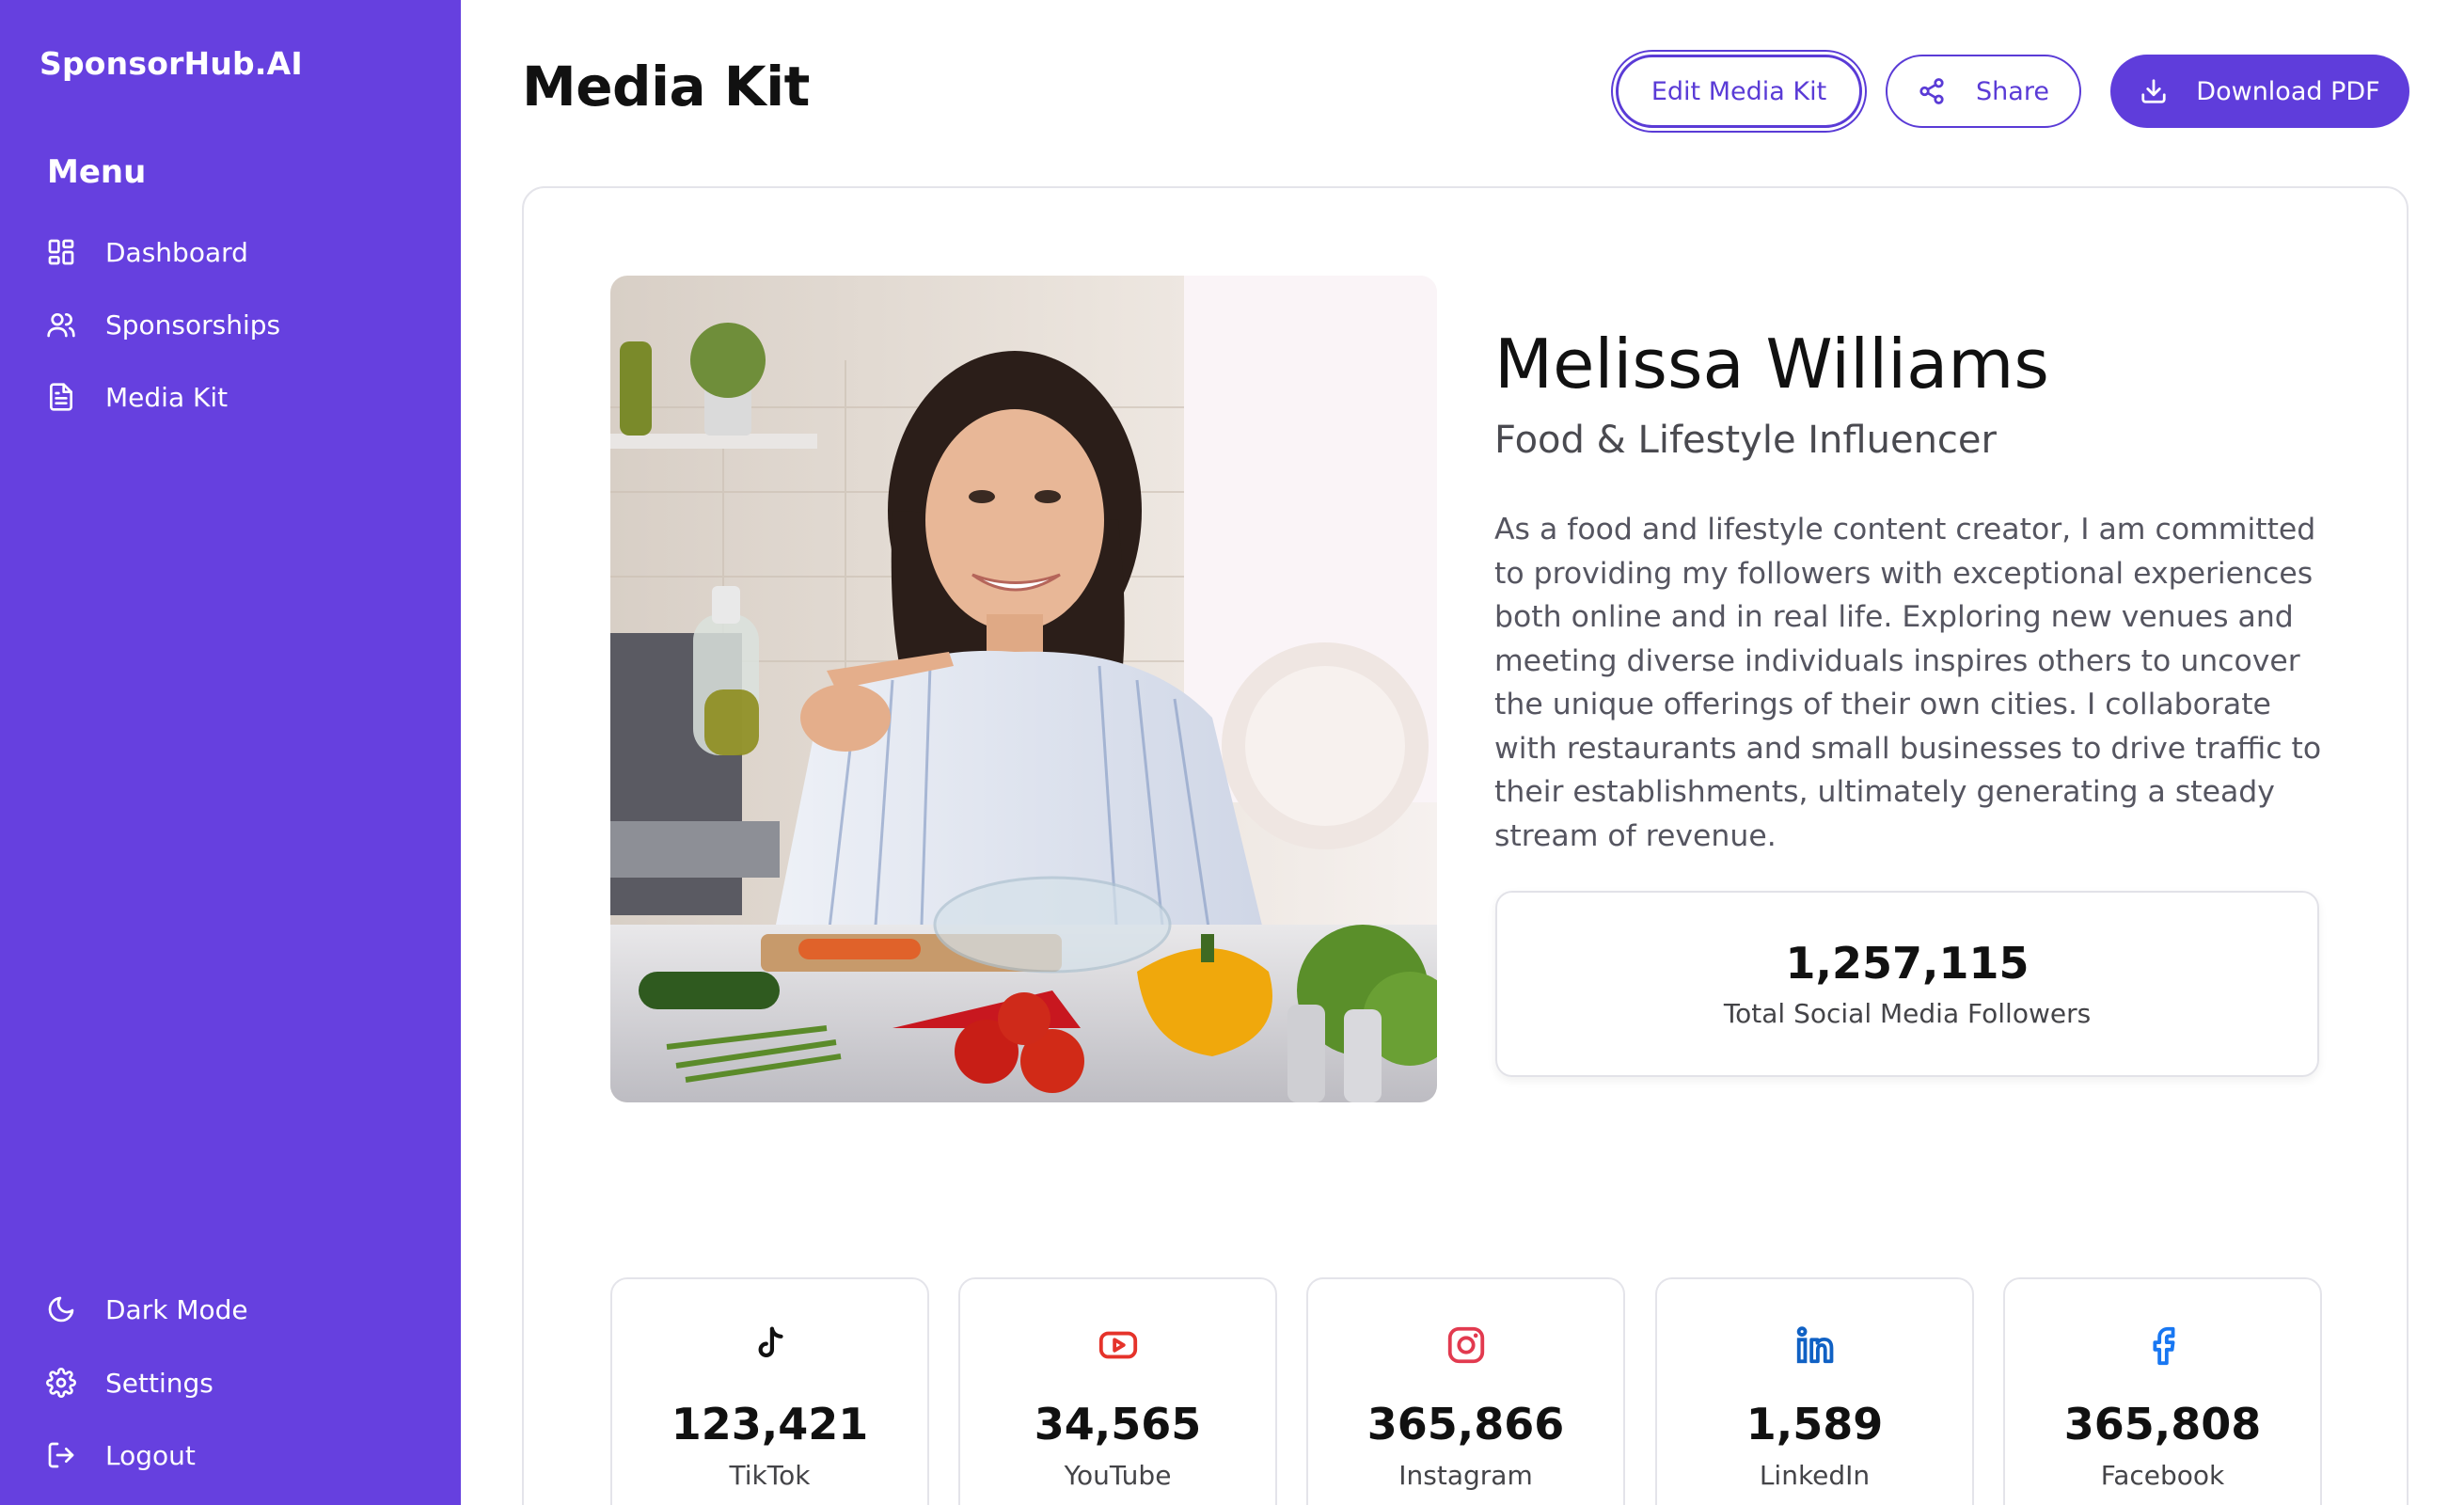 The width and height of the screenshot is (2464, 1505). I want to click on stat-value: 123,421, so click(770, 1425).